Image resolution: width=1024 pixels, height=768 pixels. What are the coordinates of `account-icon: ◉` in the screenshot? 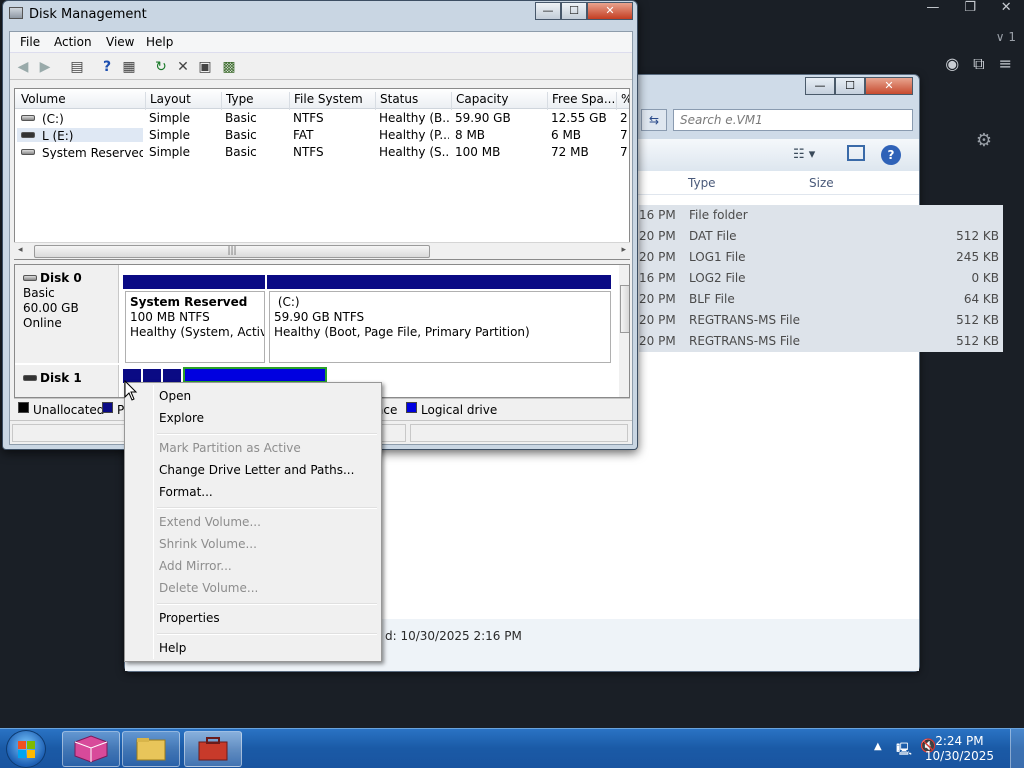 It's located at (952, 64).